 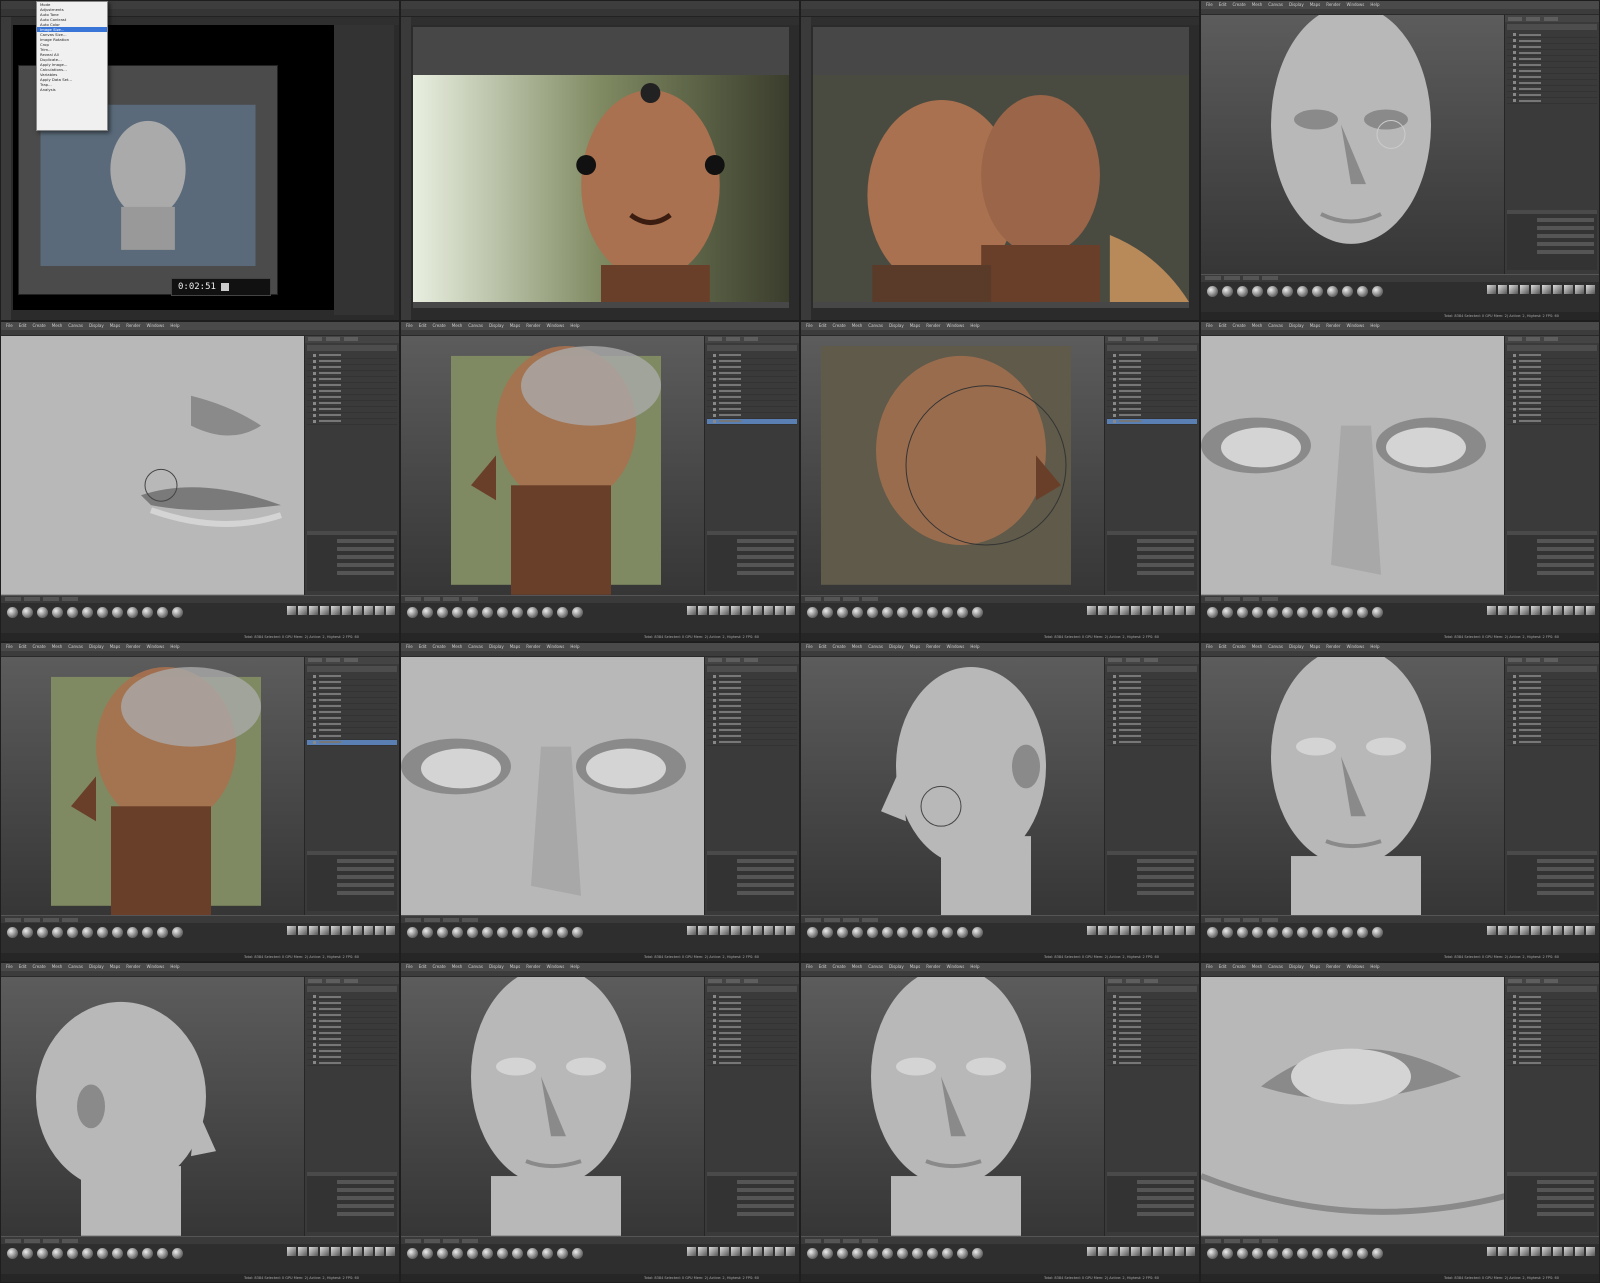 I want to click on menu-item: File, so click(x=1209, y=5).